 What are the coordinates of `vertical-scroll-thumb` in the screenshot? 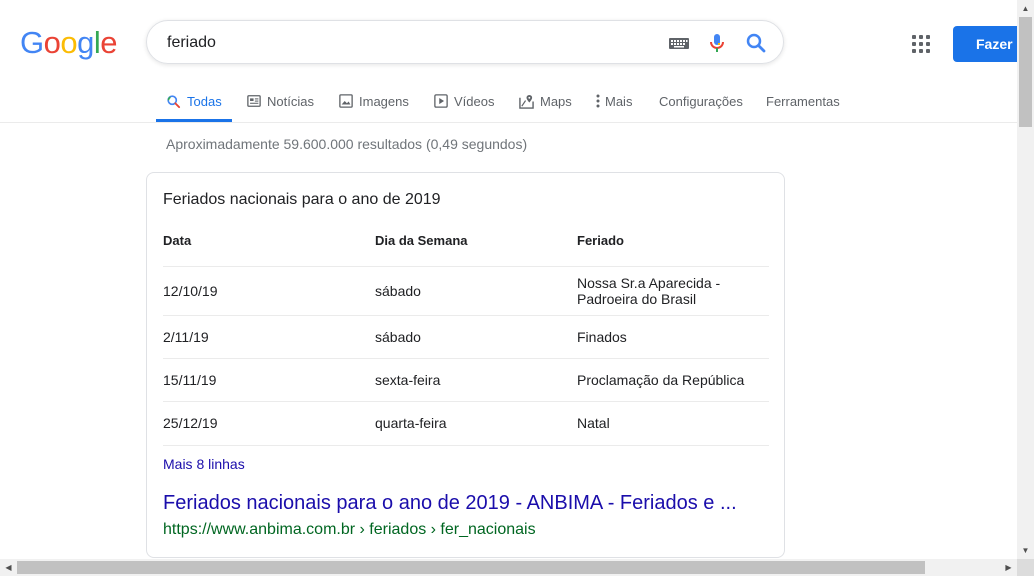 It's located at (1025, 72).